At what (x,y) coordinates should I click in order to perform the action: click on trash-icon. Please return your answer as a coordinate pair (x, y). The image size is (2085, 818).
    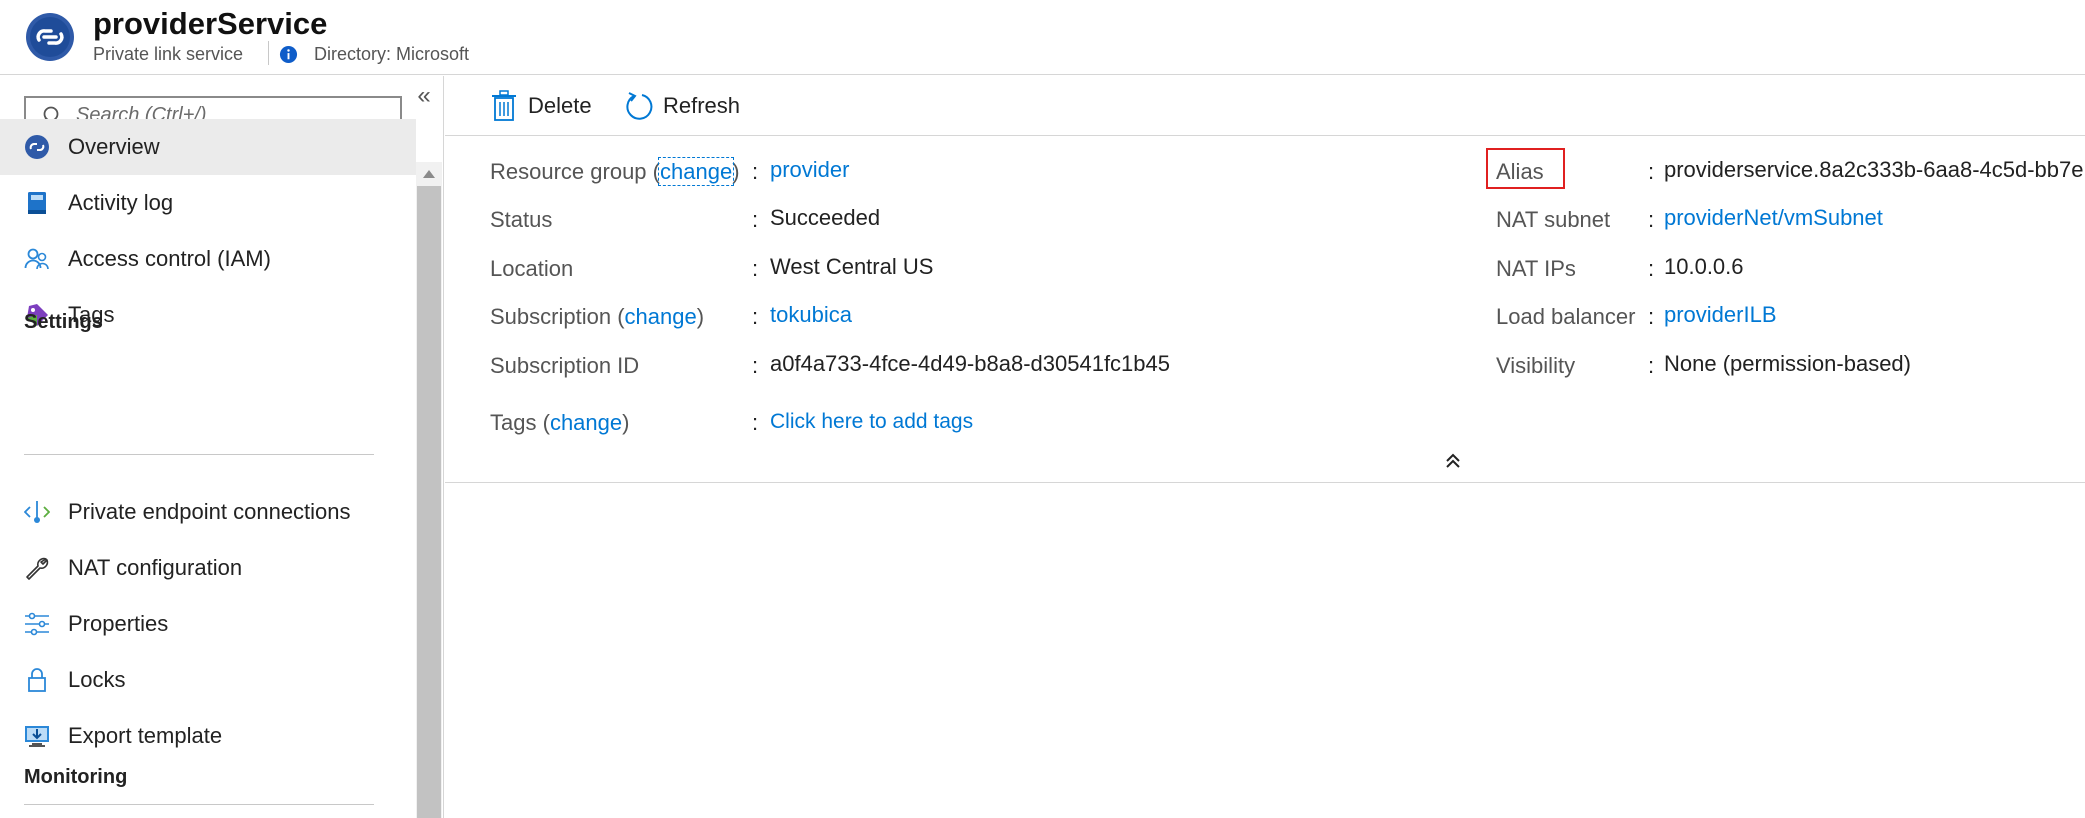
    Looking at the image, I should click on (504, 105).